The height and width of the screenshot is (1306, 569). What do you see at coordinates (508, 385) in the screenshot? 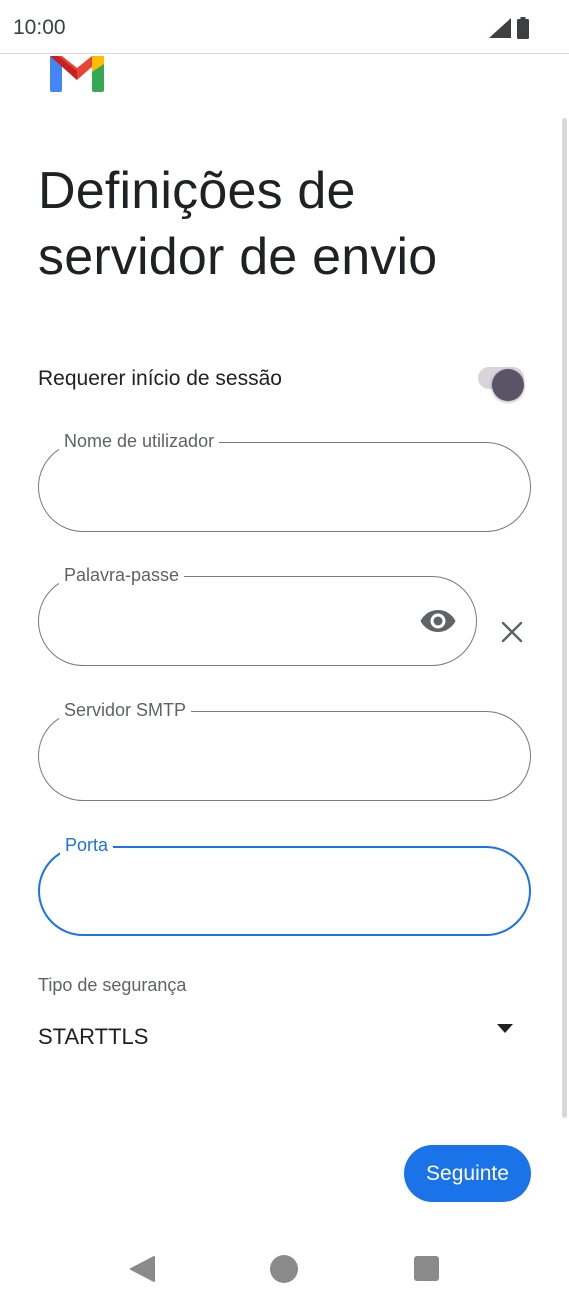
I see `toggle-thumb` at bounding box center [508, 385].